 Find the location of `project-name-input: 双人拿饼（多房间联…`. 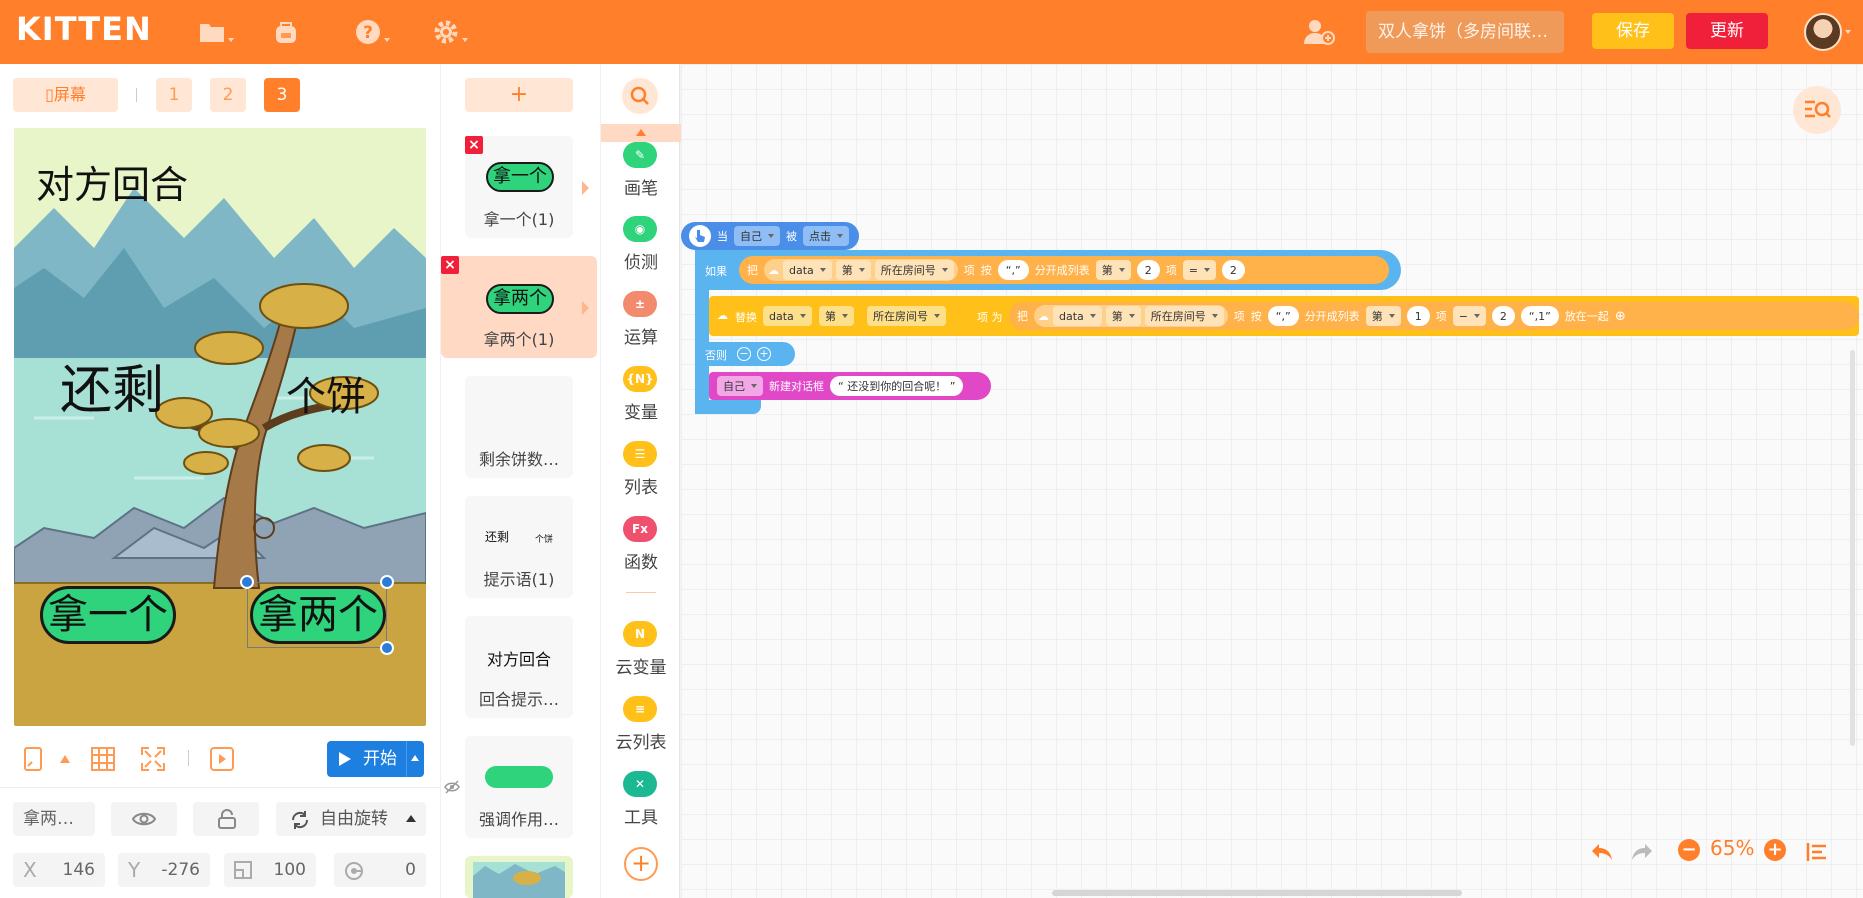

project-name-input: 双人拿饼（多房间联… is located at coordinates (1465, 32).